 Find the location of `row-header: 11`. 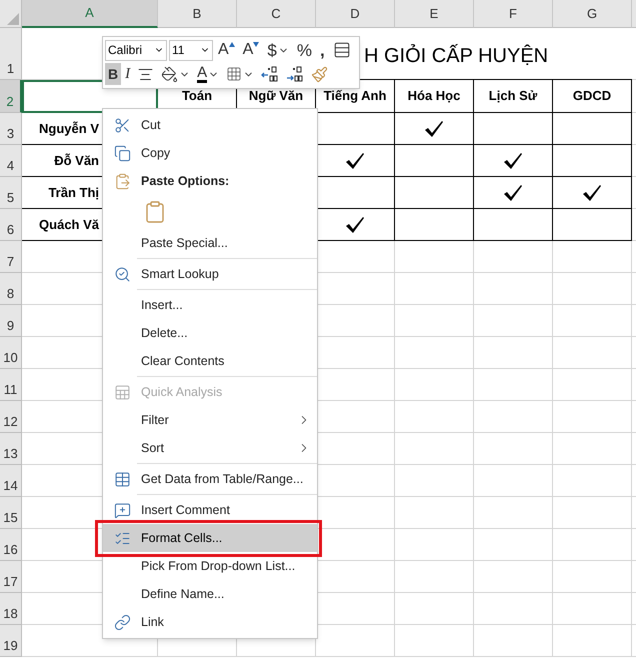

row-header: 11 is located at coordinates (11, 385).